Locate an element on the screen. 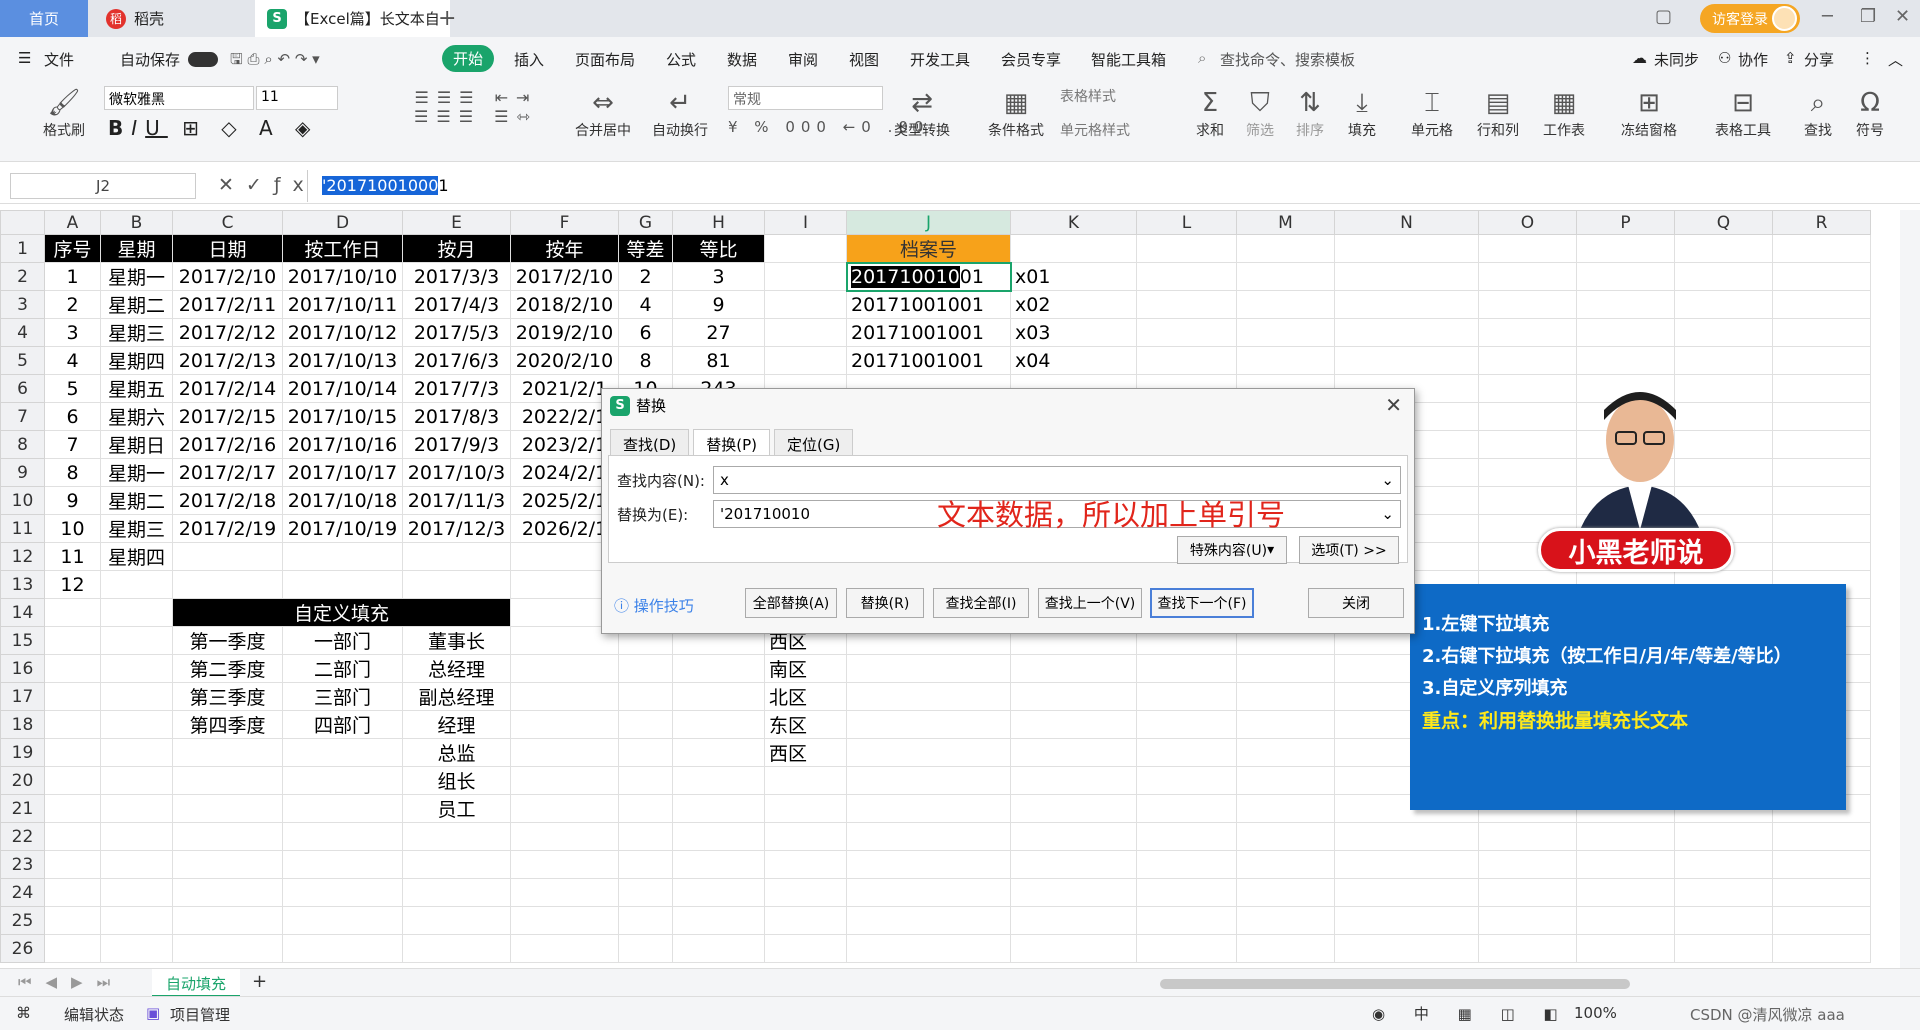  cell: 2017/10/10 is located at coordinates (342, 276).